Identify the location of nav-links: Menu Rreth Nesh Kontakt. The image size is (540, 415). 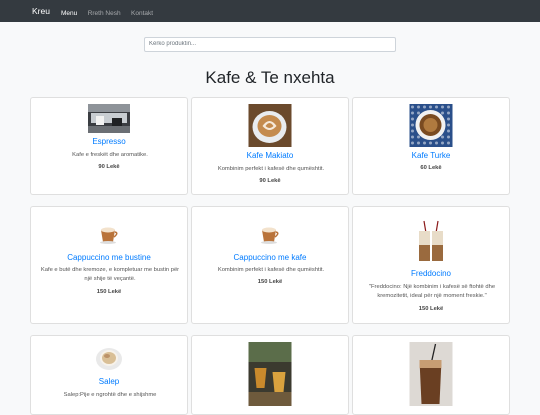
(110, 11).